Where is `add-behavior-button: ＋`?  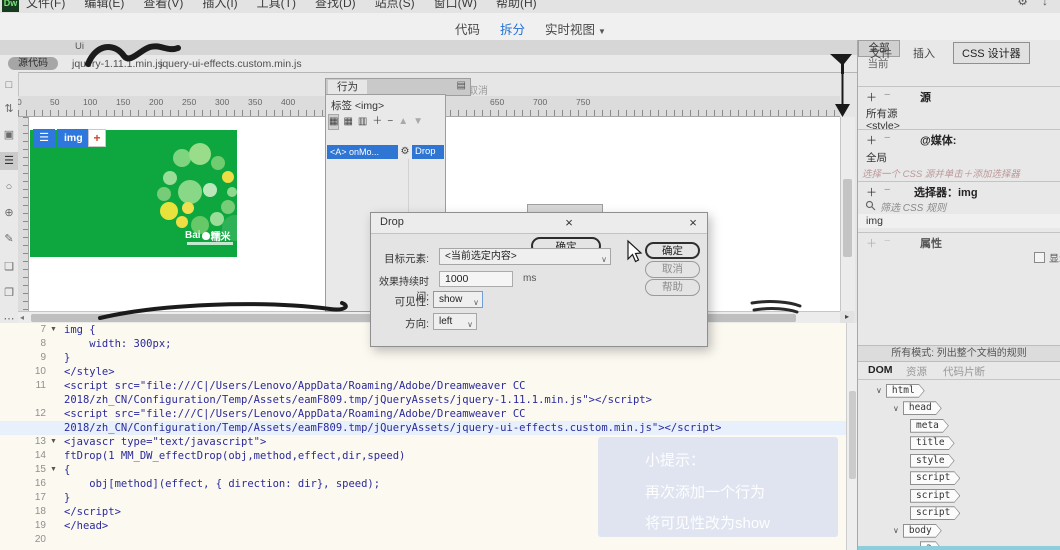 add-behavior-button: ＋ is located at coordinates (377, 122).